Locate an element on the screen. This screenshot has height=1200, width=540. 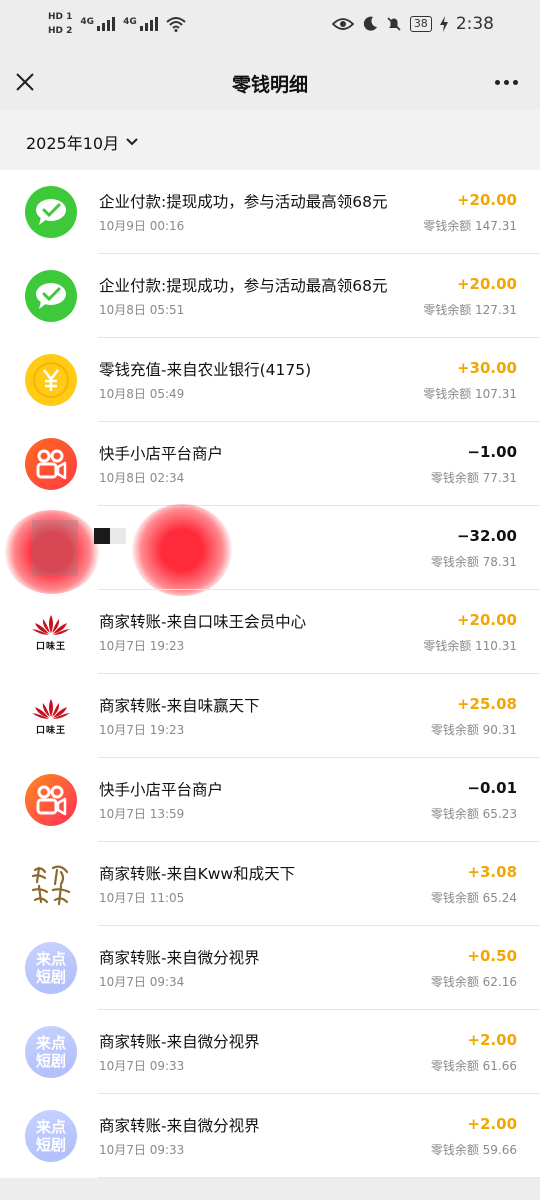
row-balance: 零钱余额 147.31 is located at coordinates (470, 226).